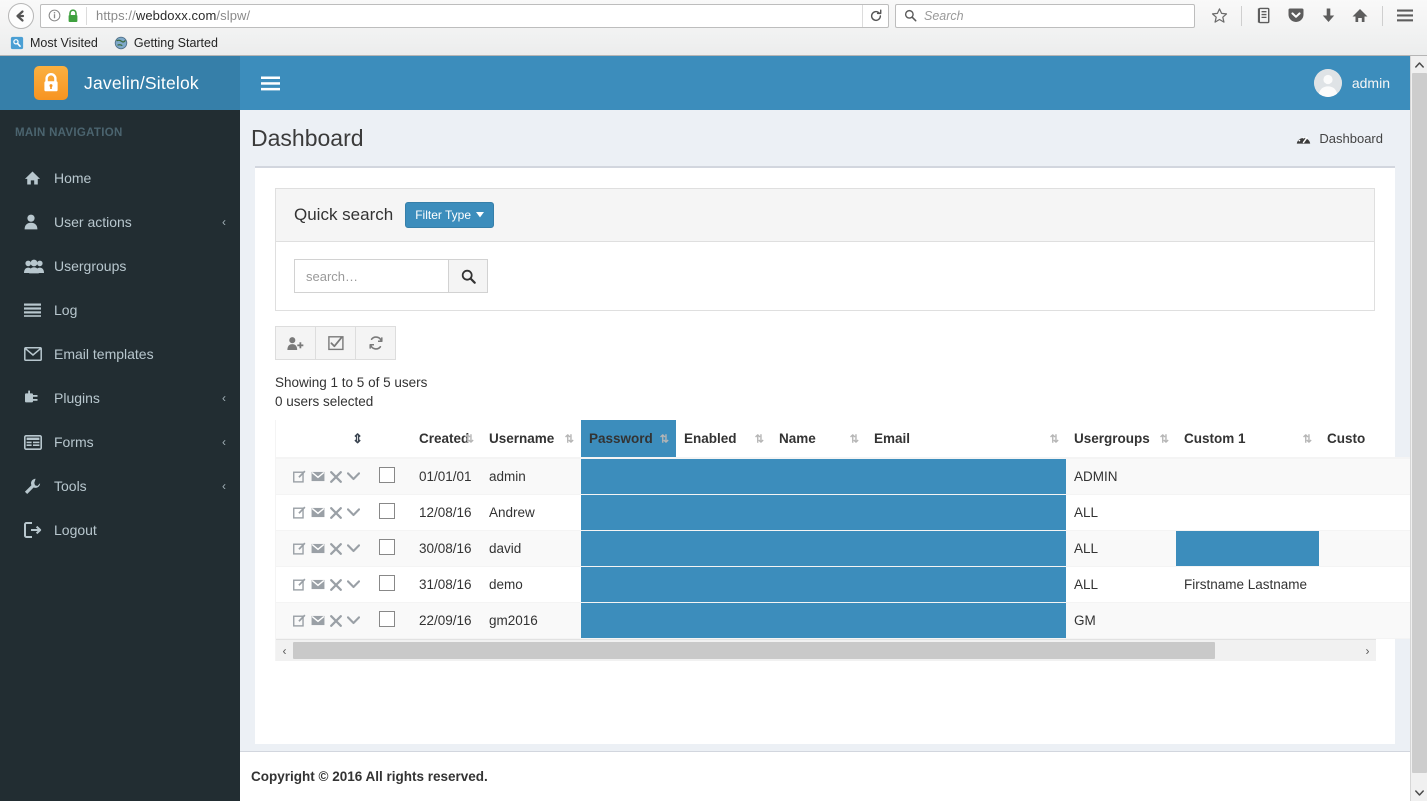  What do you see at coordinates (446, 439) in the screenshot?
I see `th-created: Created ⇅` at bounding box center [446, 439].